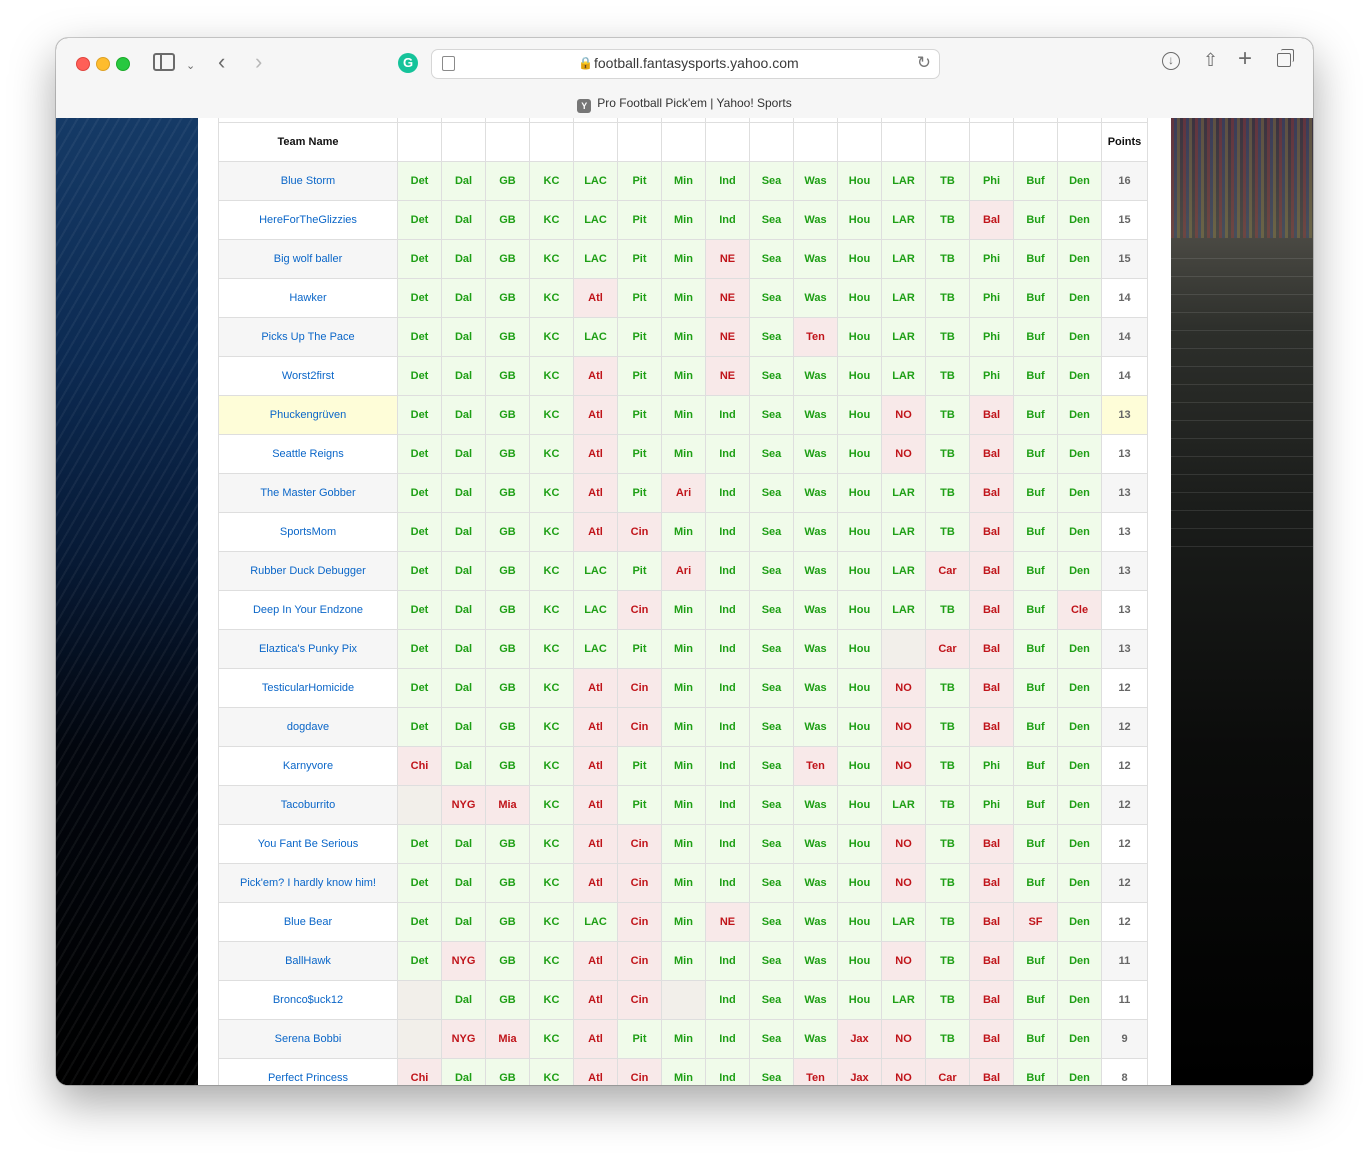 This screenshot has width=1369, height=1160. Describe the element at coordinates (696, 63) in the screenshot. I see `url-text: football.fantasysports.yahoo.com` at that location.